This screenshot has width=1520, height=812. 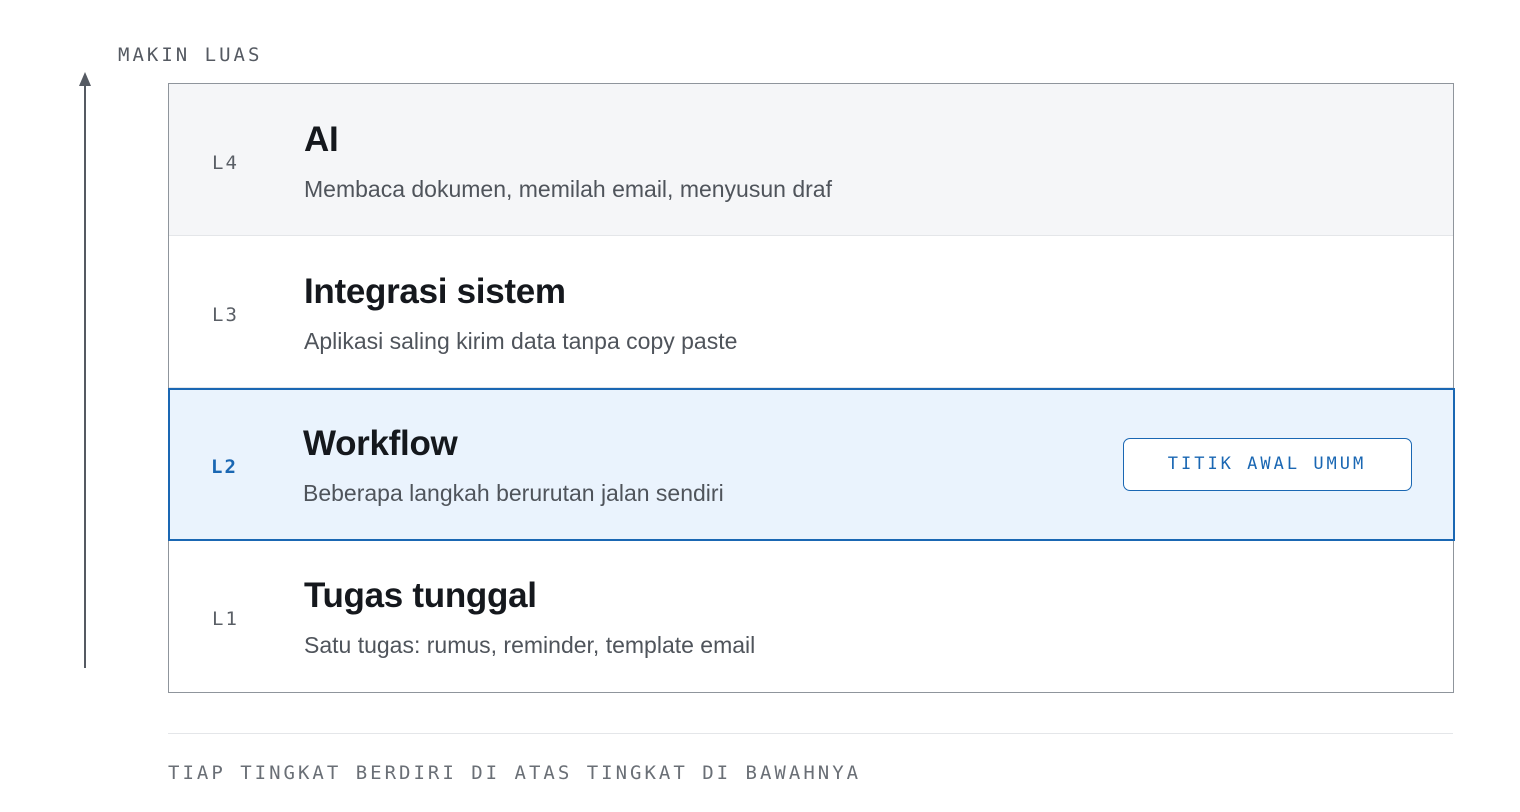 I want to click on axis-label: MAKIN LUAS, so click(x=190, y=55).